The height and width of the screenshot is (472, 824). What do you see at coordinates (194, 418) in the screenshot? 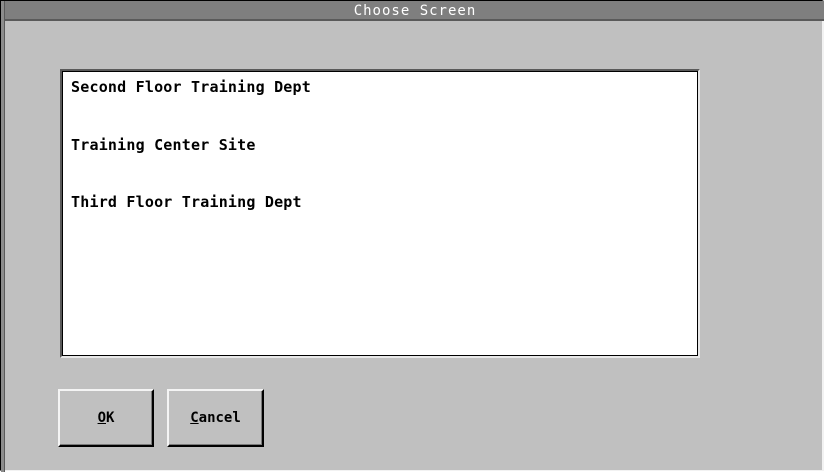
I see `cancel-mnemonic: C` at bounding box center [194, 418].